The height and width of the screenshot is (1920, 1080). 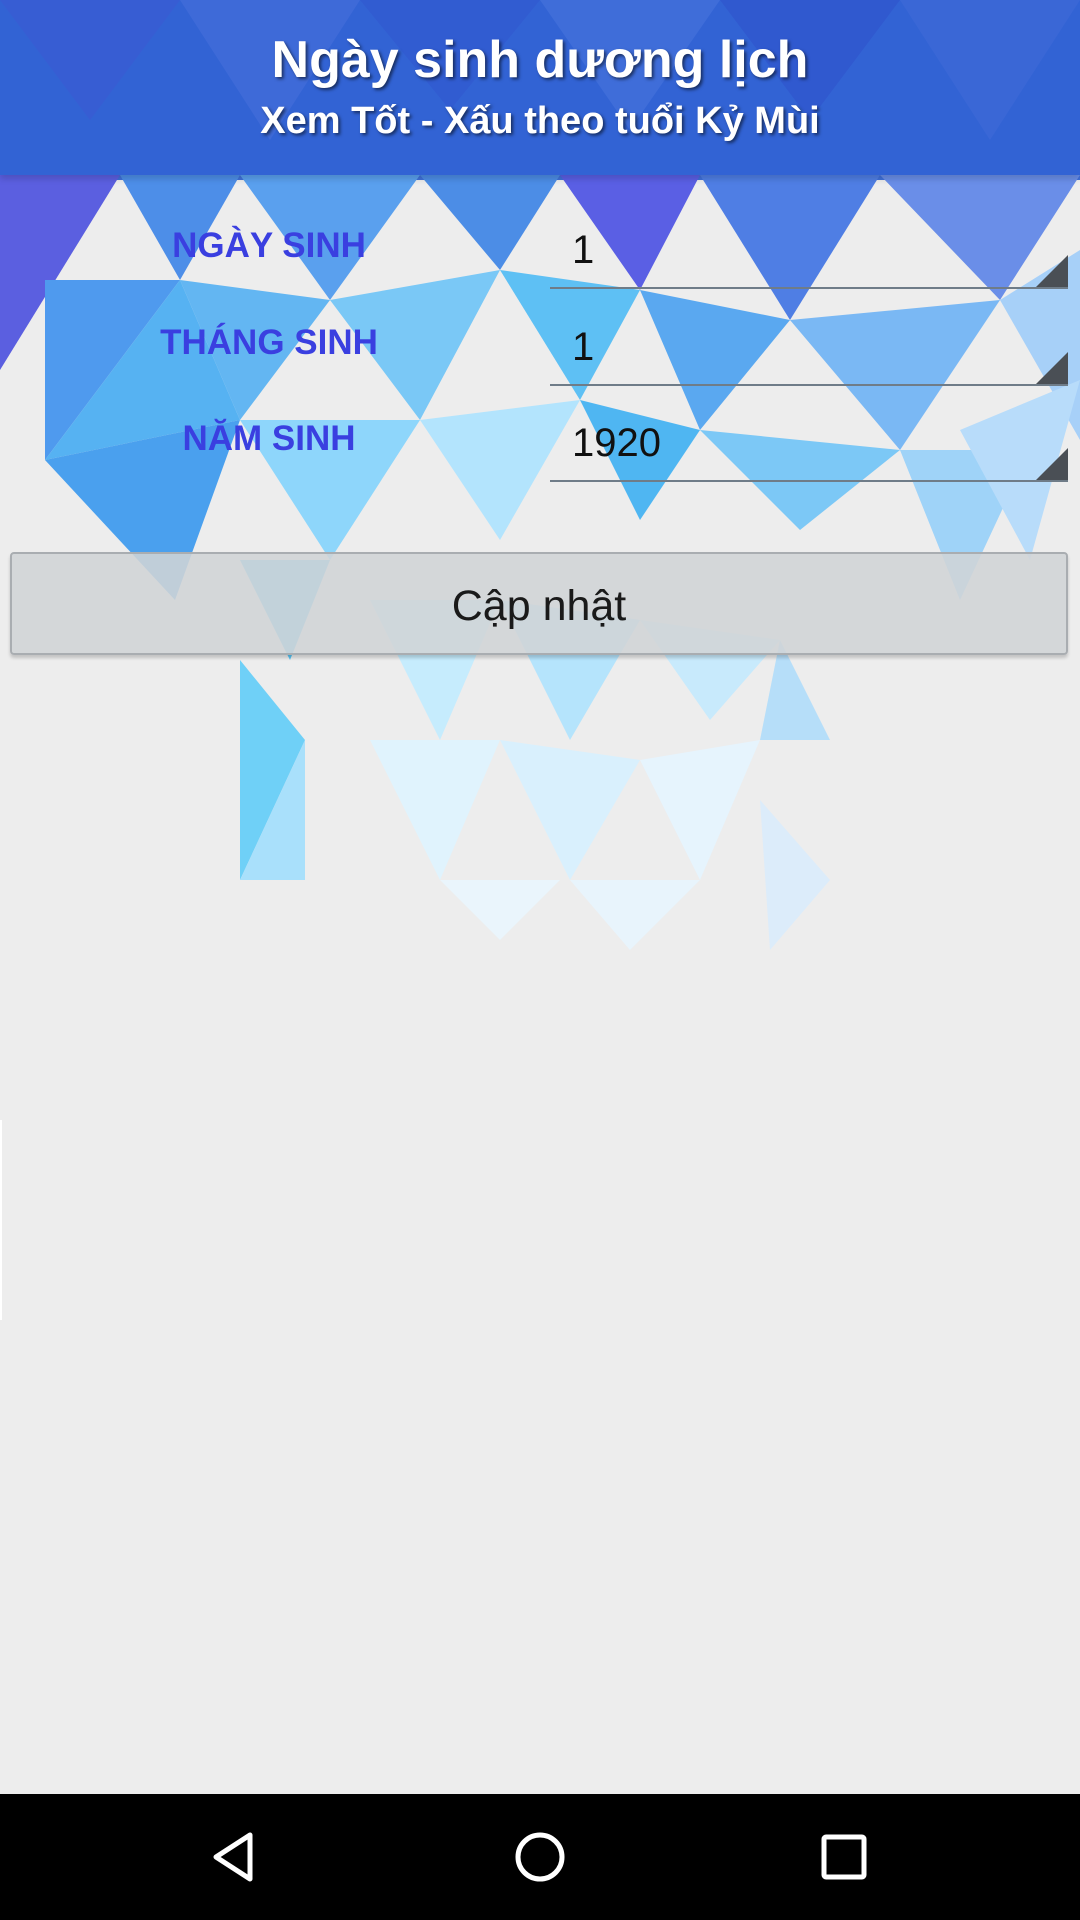 What do you see at coordinates (616, 443) in the screenshot?
I see `birth-year-value: 1920` at bounding box center [616, 443].